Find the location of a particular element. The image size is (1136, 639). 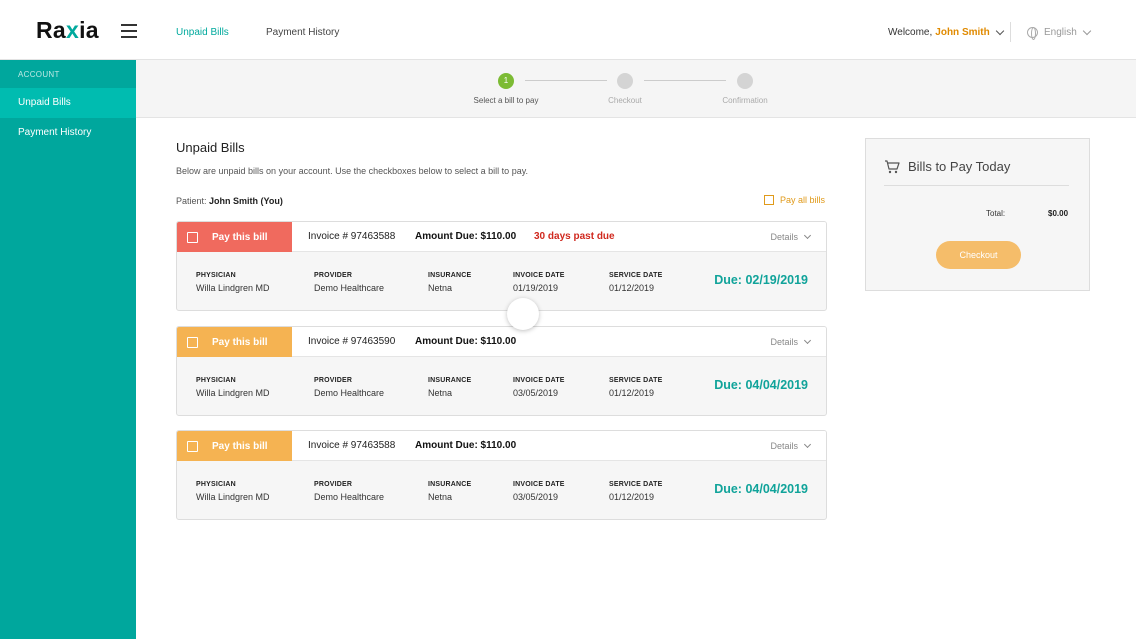

invoice-date-column: INVOICE DATE 01/19/2019 is located at coordinates (539, 282).